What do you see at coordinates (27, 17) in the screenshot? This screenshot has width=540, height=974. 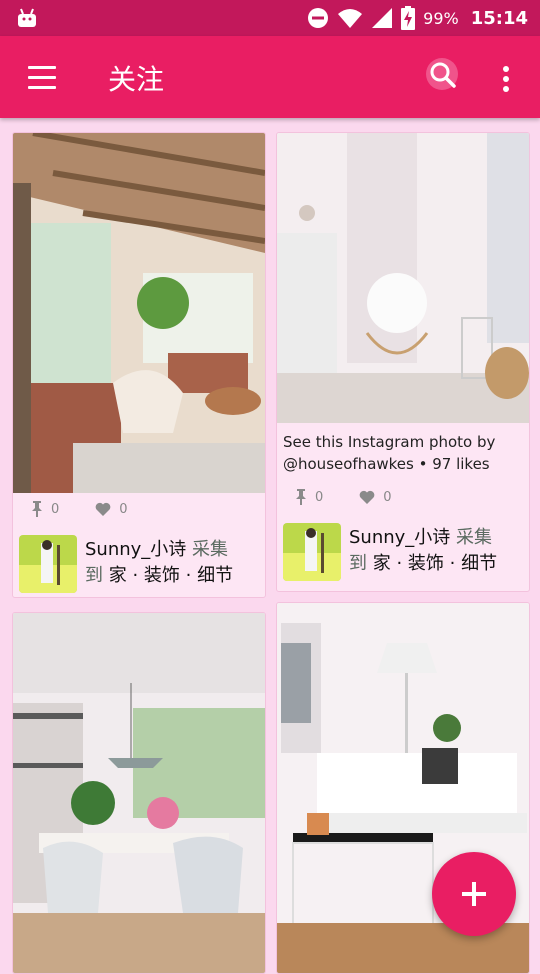 I see `android-icon` at bounding box center [27, 17].